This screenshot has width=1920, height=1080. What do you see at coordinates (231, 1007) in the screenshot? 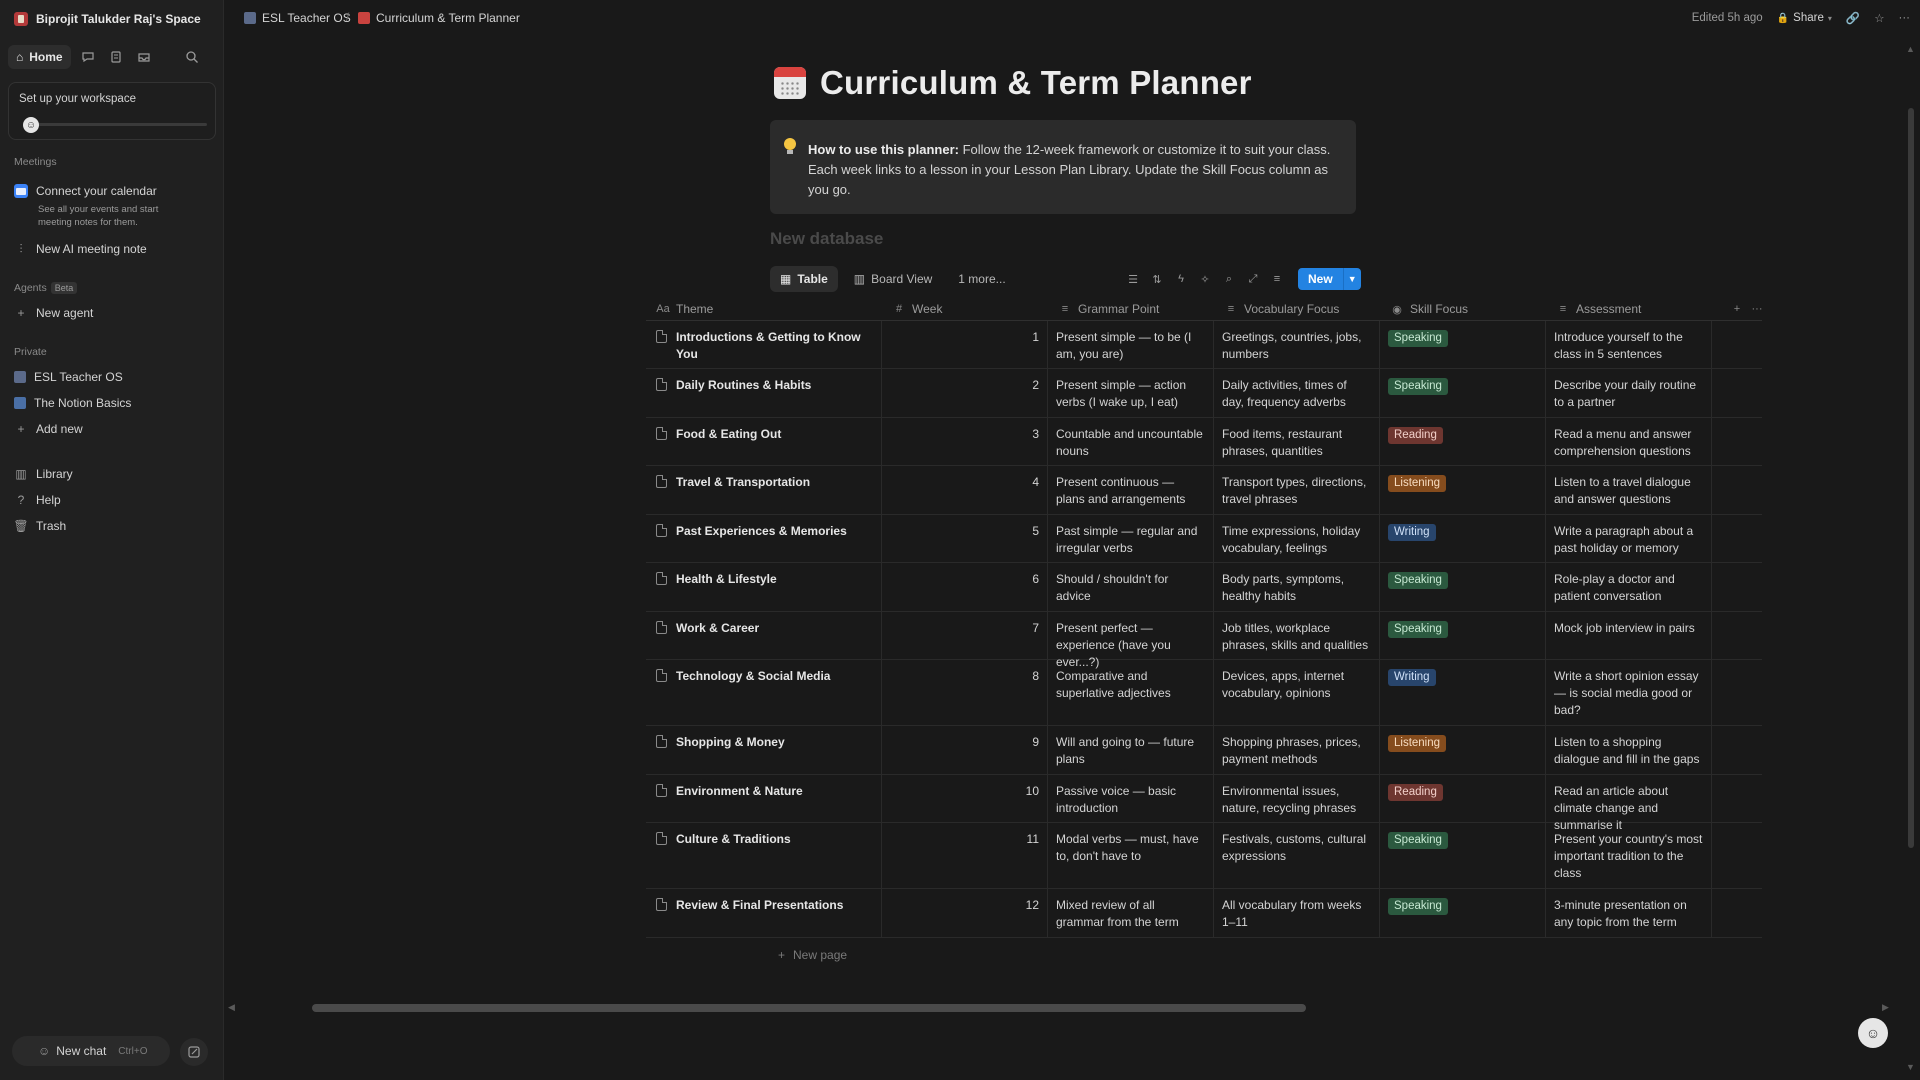
I see `scroll-left-icon: ◀` at bounding box center [231, 1007].